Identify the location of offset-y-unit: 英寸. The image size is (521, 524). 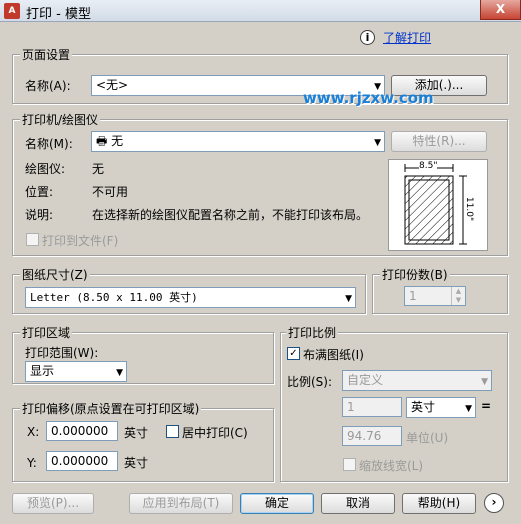
(136, 463).